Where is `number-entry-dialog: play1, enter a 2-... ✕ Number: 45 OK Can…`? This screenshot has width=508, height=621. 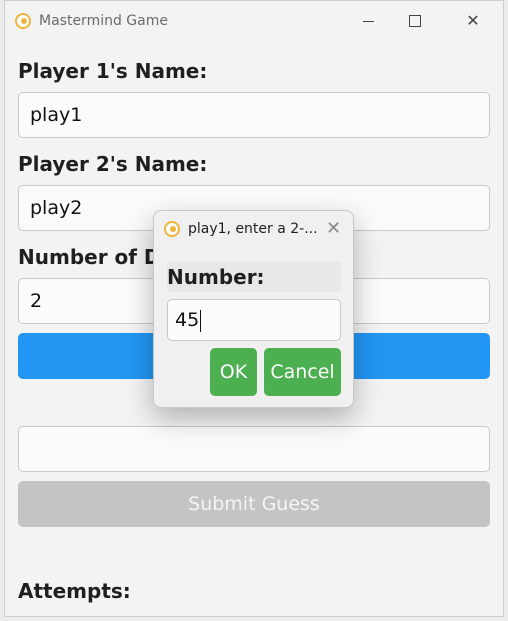
number-entry-dialog: play1, enter a 2-... ✕ Number: 45 OK Can… is located at coordinates (253, 309).